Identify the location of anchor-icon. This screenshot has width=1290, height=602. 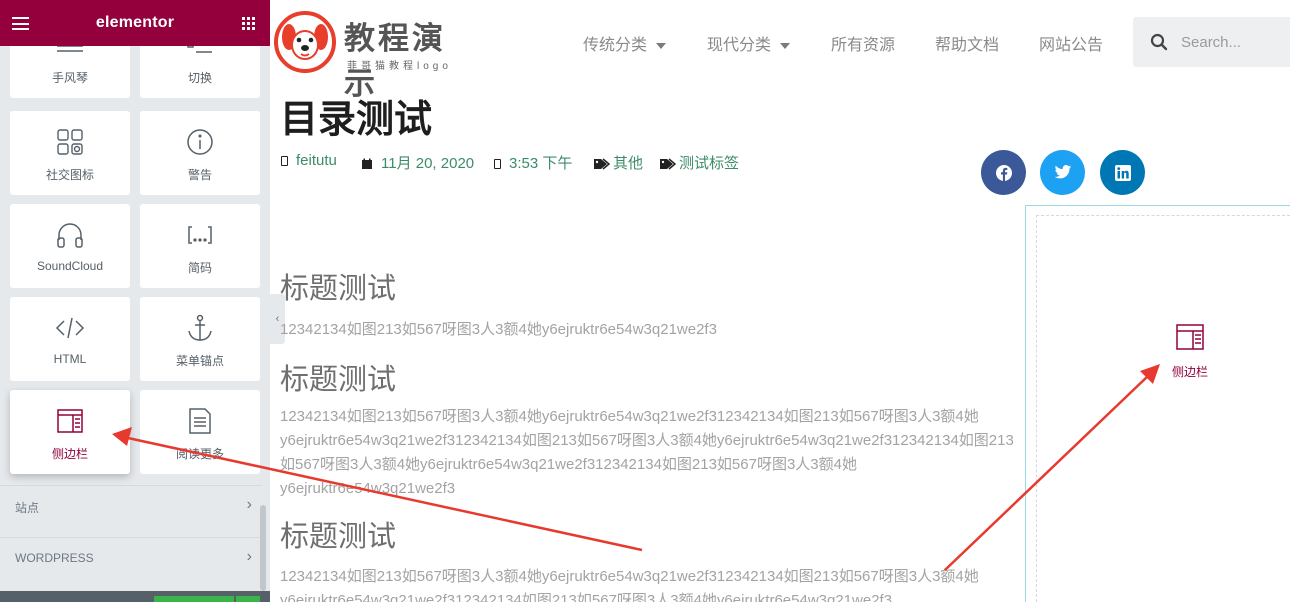
(200, 328).